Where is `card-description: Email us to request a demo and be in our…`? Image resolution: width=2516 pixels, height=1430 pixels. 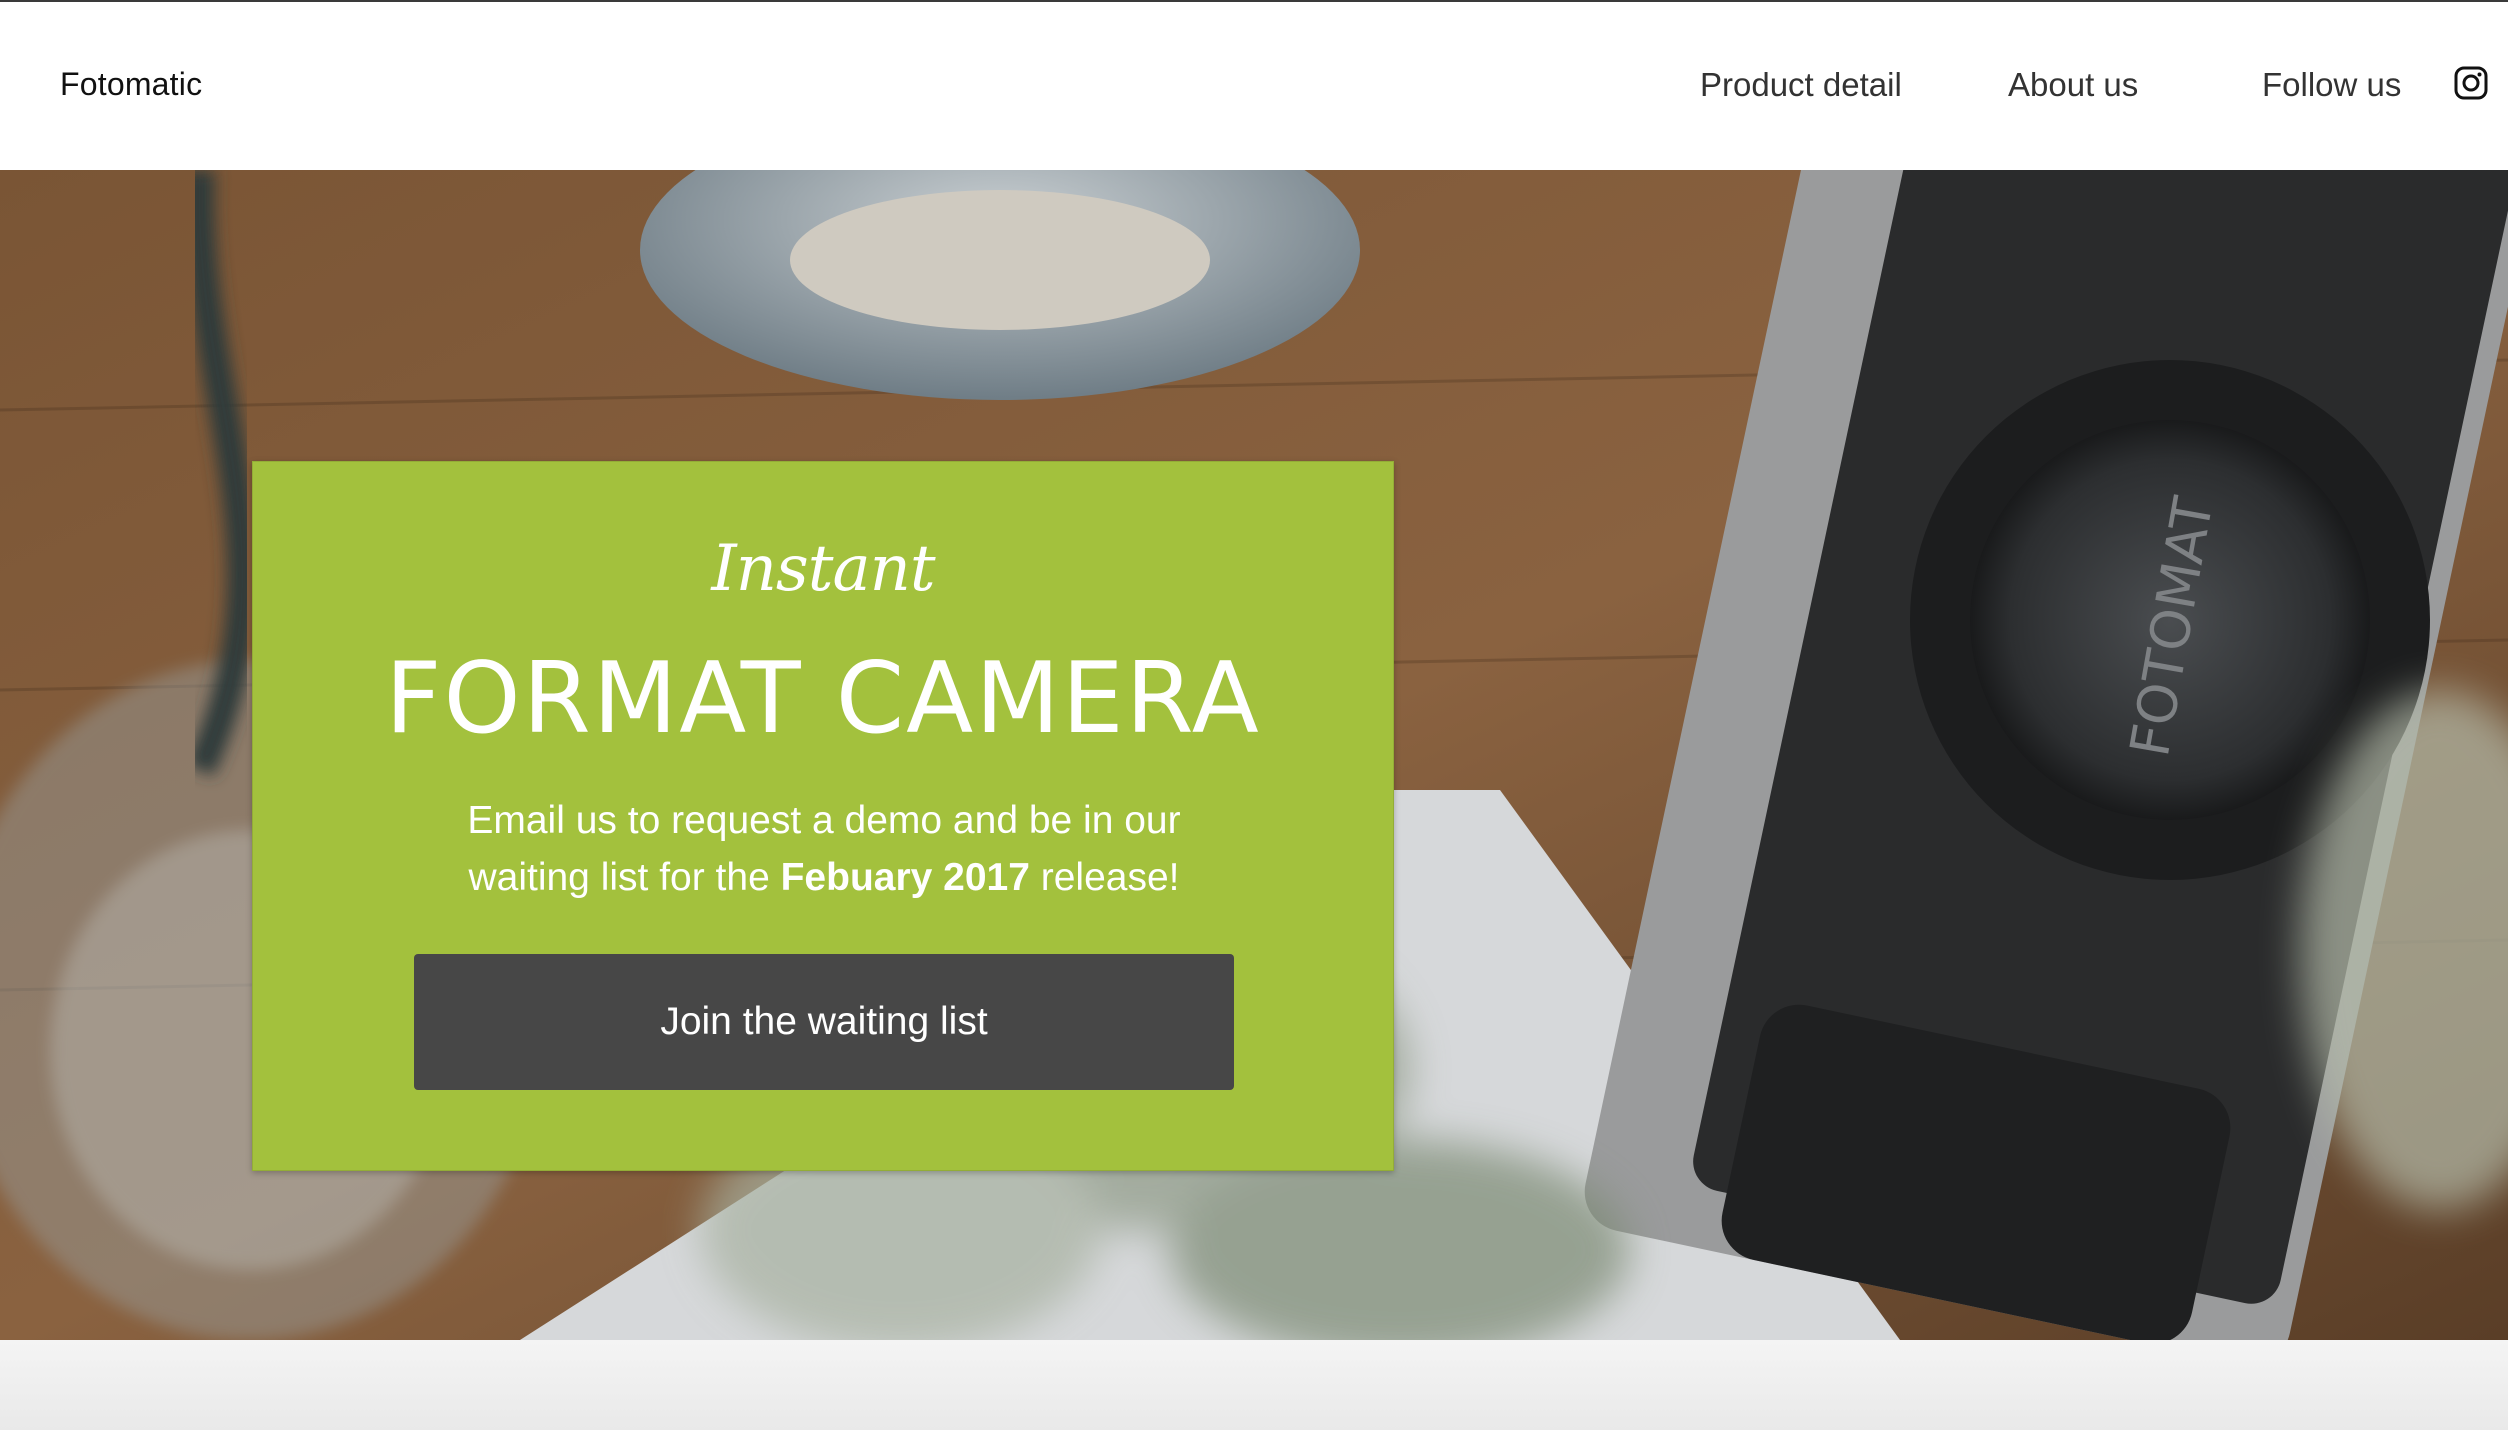 card-description: Email us to request a demo and be in our… is located at coordinates (824, 849).